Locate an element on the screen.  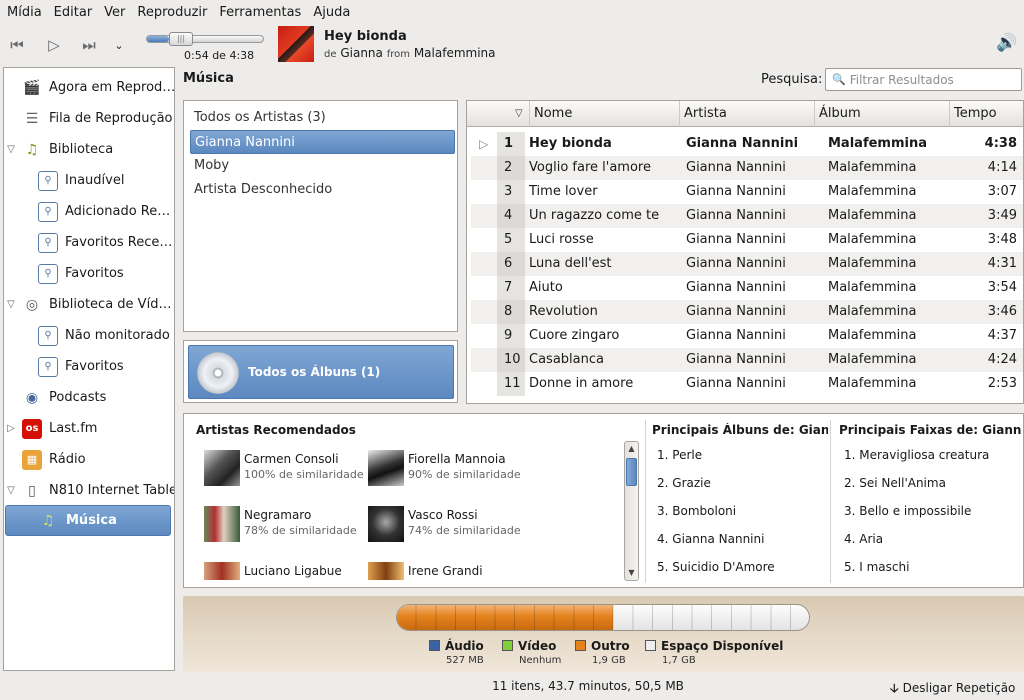
menu-reproduzir: Reproduzir is located at coordinates (172, 12).